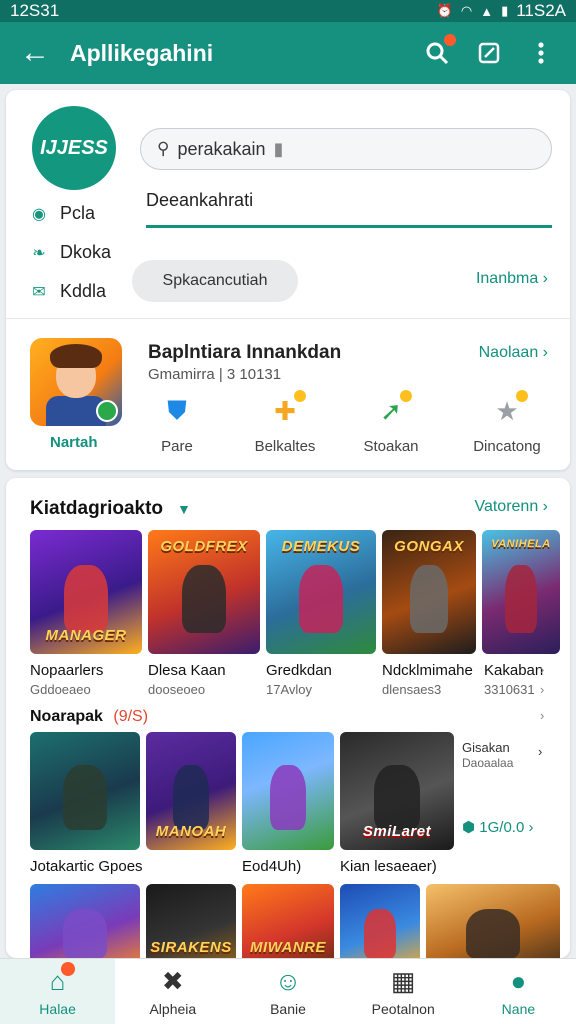 The height and width of the screenshot is (1024, 576). I want to click on section2-title: Noarapak (9/S), so click(89, 717).